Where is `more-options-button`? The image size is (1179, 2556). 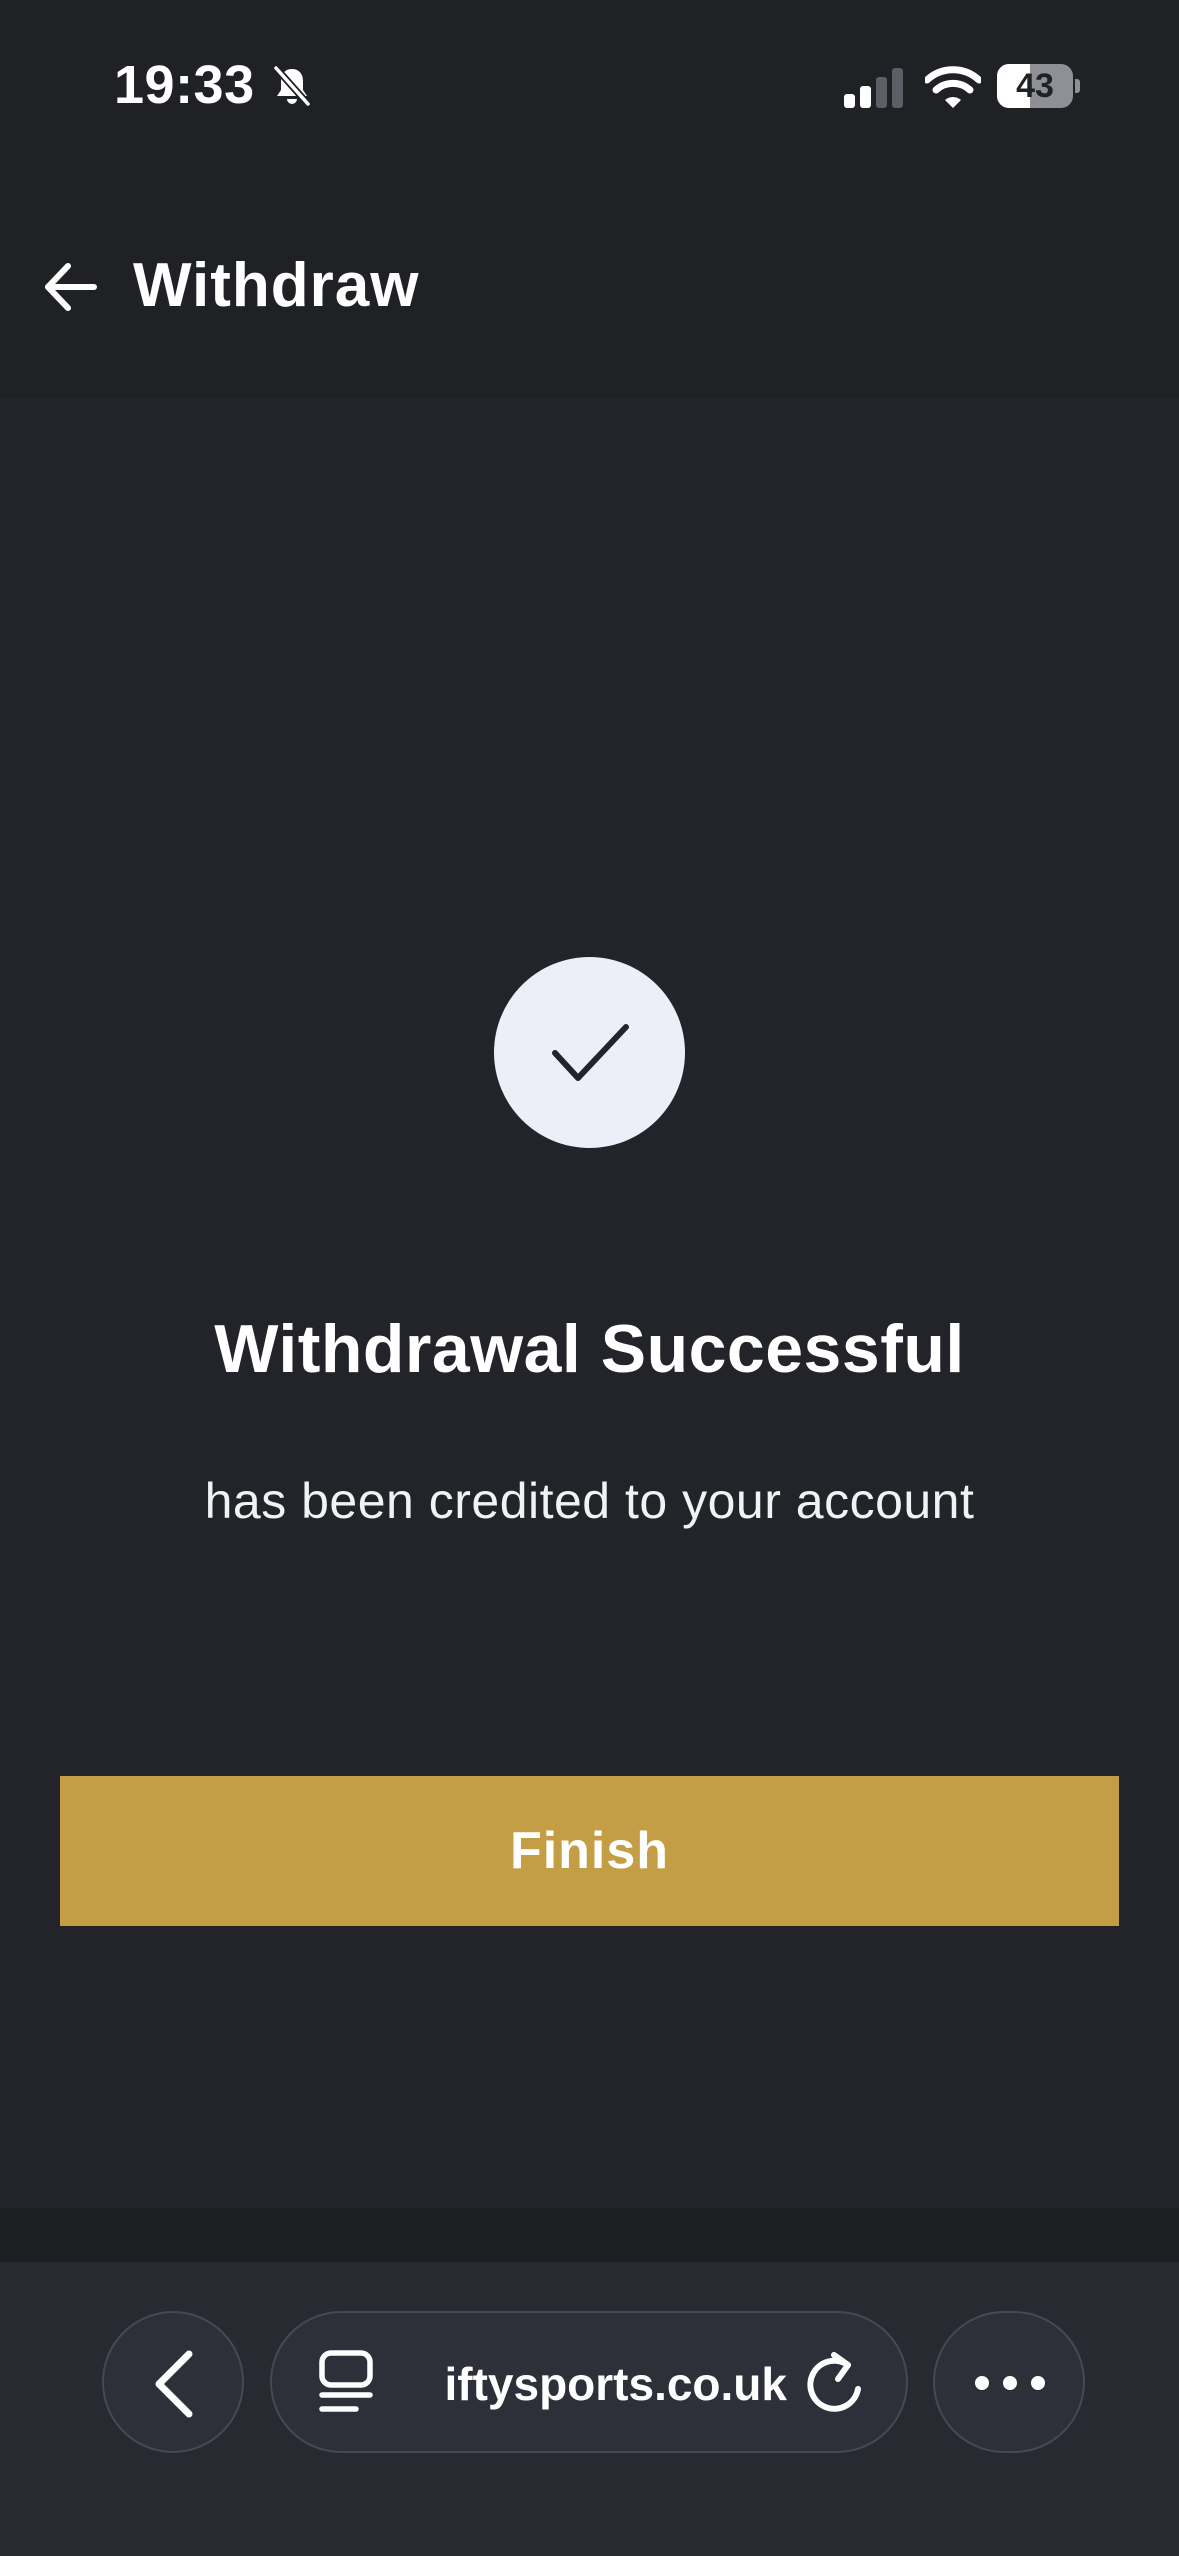 more-options-button is located at coordinates (1009, 2382).